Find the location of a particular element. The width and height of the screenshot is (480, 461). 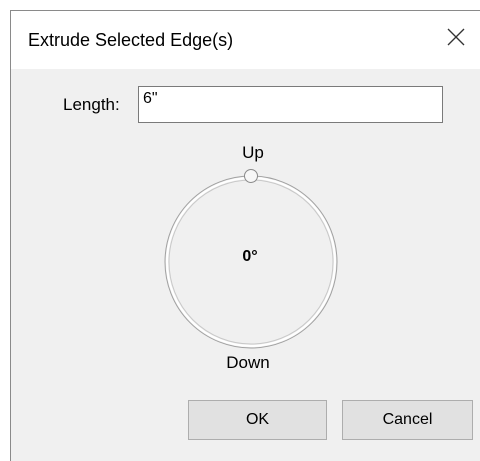

cancel-button: Cancel is located at coordinates (407, 420).